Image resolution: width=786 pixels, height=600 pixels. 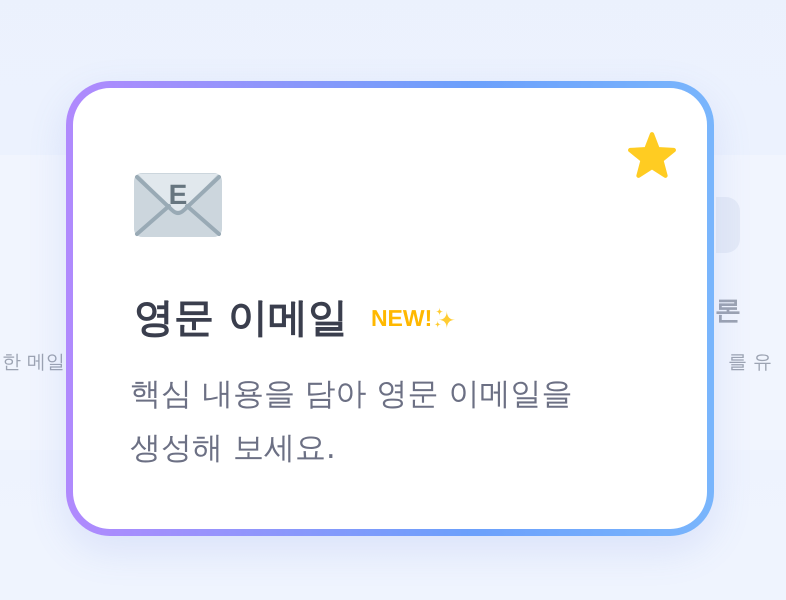 I want to click on card-description: 를 유, so click(x=750, y=362).